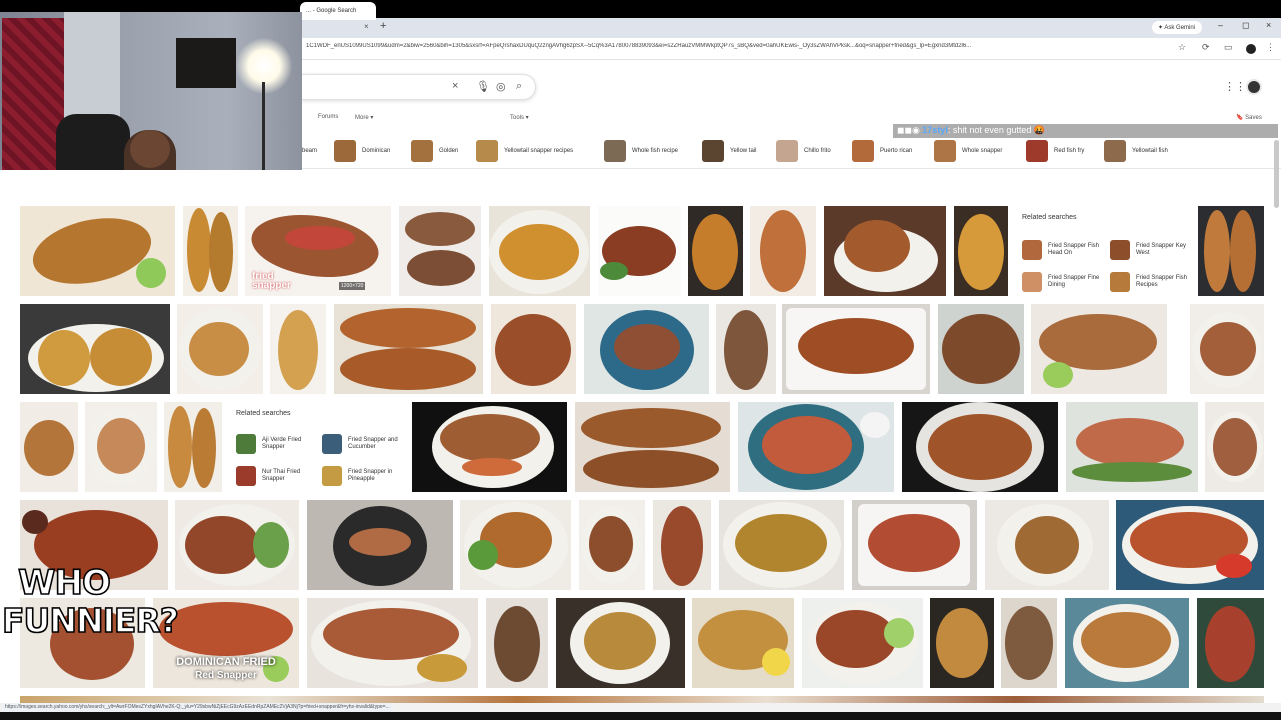 The width and height of the screenshot is (1281, 720). What do you see at coordinates (1270, 47) in the screenshot?
I see `browser-menu-icon: ⋮` at bounding box center [1270, 47].